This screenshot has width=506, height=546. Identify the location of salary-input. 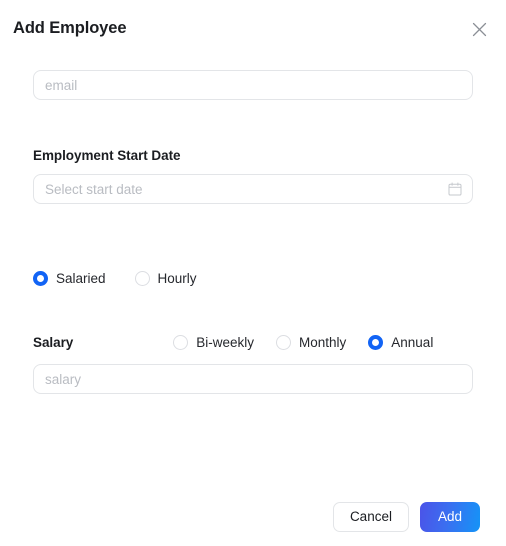
(253, 379).